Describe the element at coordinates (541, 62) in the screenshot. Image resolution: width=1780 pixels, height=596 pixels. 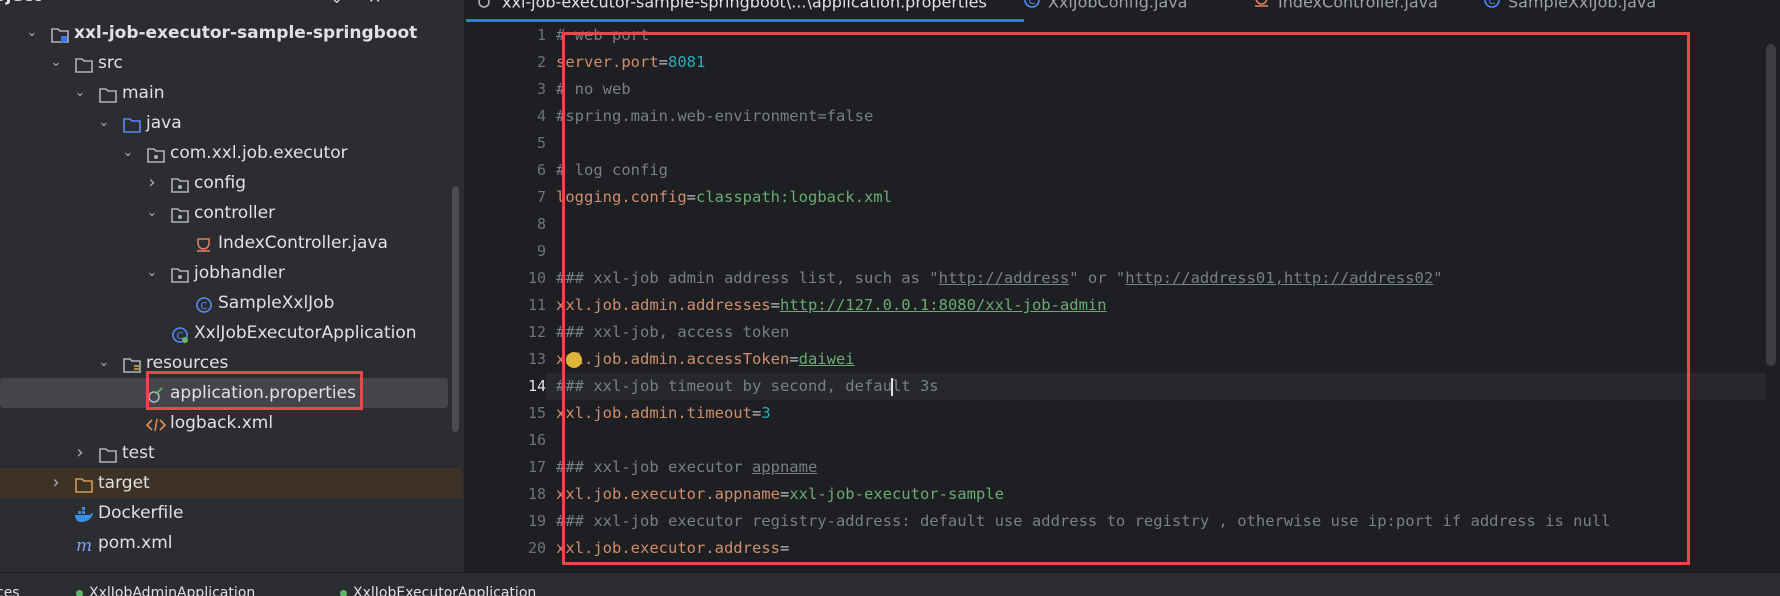
I see `line-number: 2` at that location.